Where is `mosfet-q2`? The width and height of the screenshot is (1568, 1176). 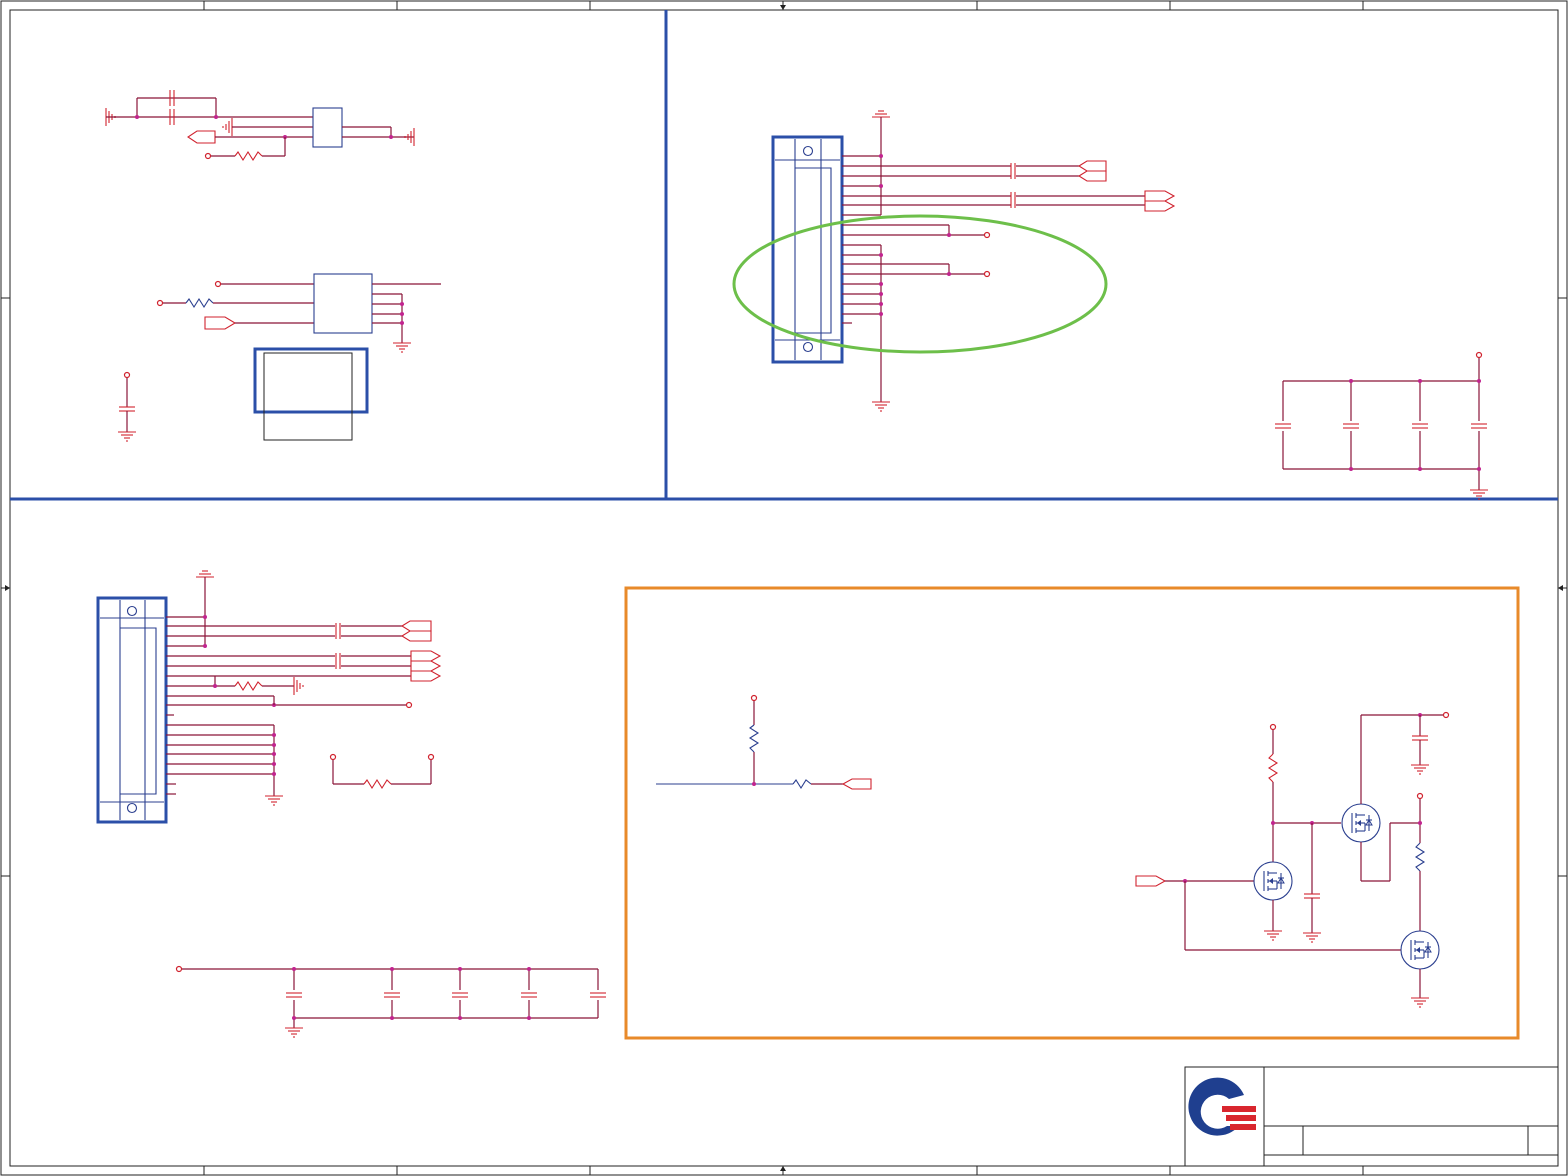
mosfet-q2 is located at coordinates (1361, 823).